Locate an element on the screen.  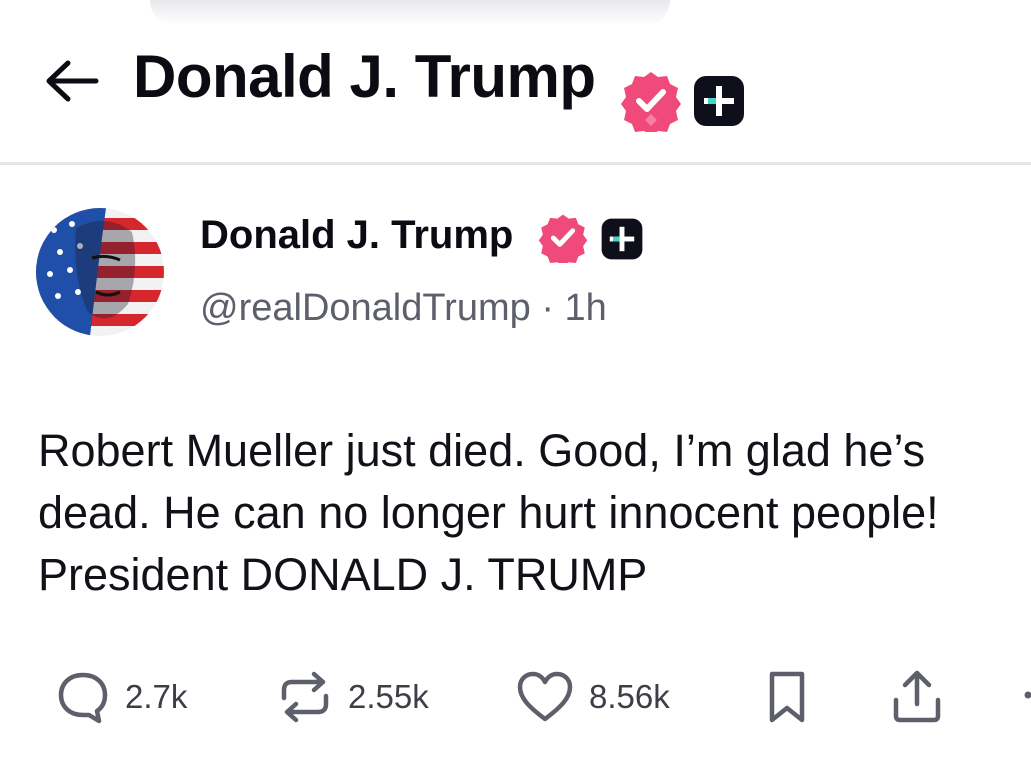
bookmark-icon is located at coordinates (787, 697).